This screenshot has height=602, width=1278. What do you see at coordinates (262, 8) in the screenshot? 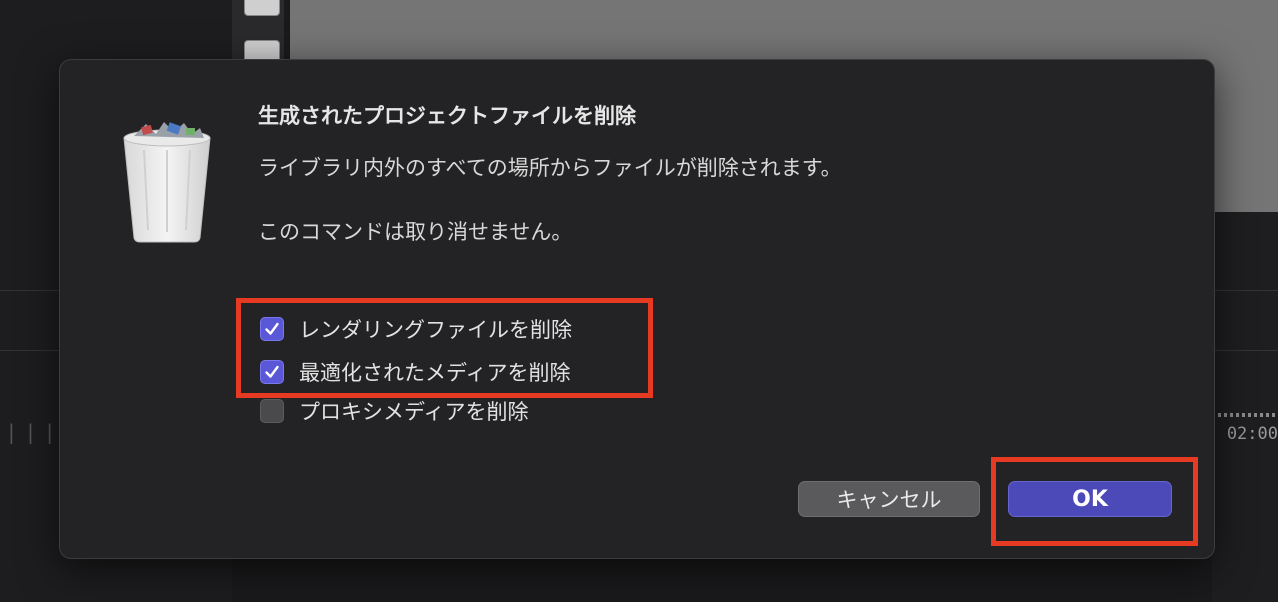
I see `background-thumbnail` at bounding box center [262, 8].